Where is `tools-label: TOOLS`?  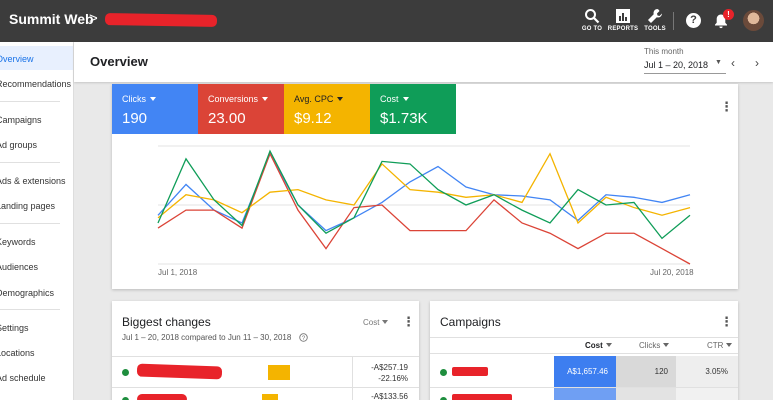
tools-label: TOOLS is located at coordinates (655, 29).